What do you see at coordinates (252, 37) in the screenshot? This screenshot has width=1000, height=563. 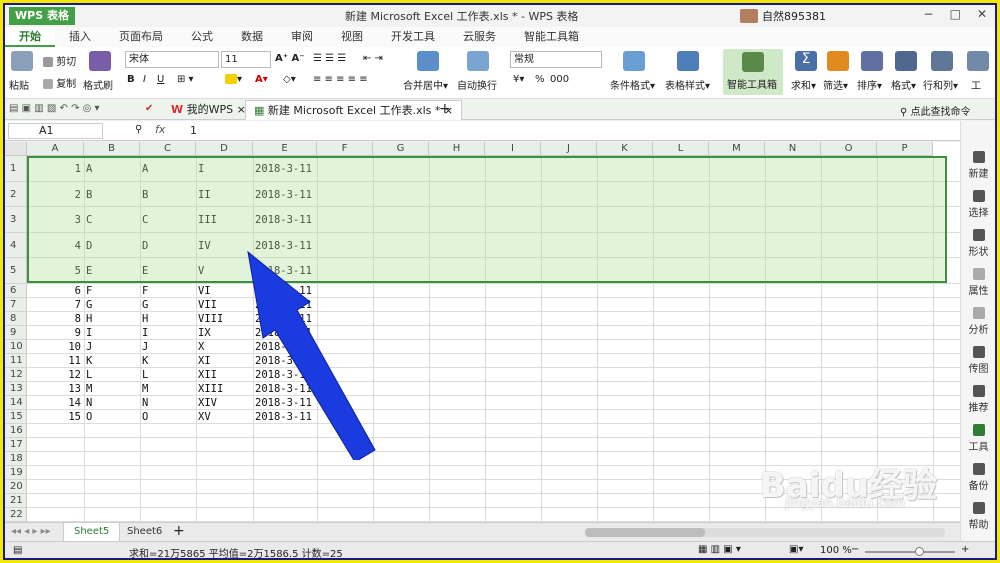 I see `menu-tab-4: 数据` at bounding box center [252, 37].